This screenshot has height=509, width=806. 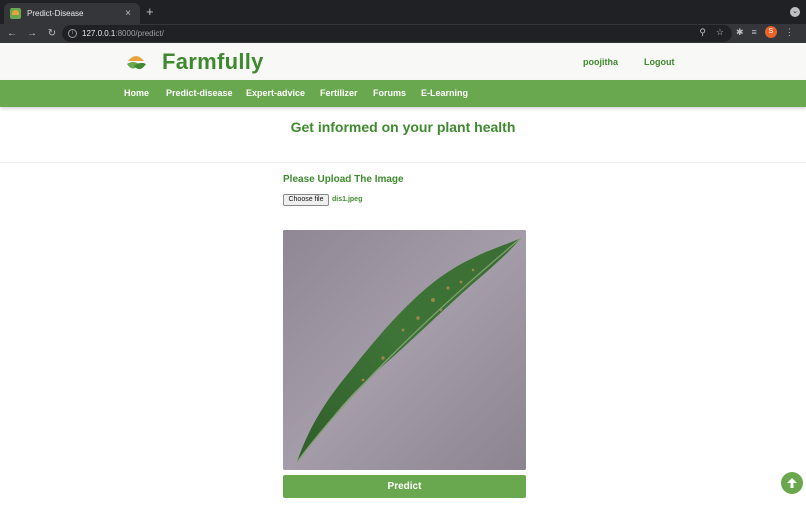 What do you see at coordinates (99, 33) in the screenshot?
I see `url-host: 127.0.0.1` at bounding box center [99, 33].